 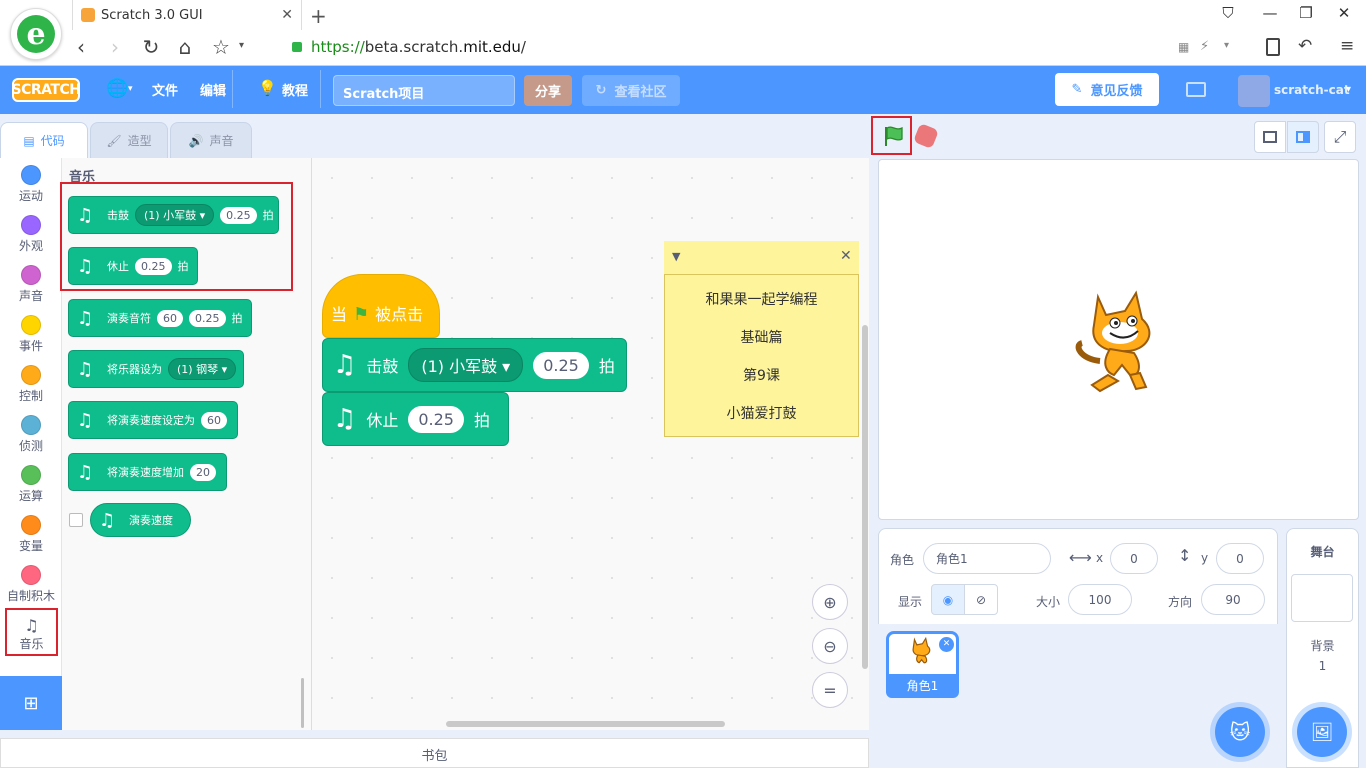 I want to click on tab-sounds: 🔊 声音, so click(x=211, y=140).